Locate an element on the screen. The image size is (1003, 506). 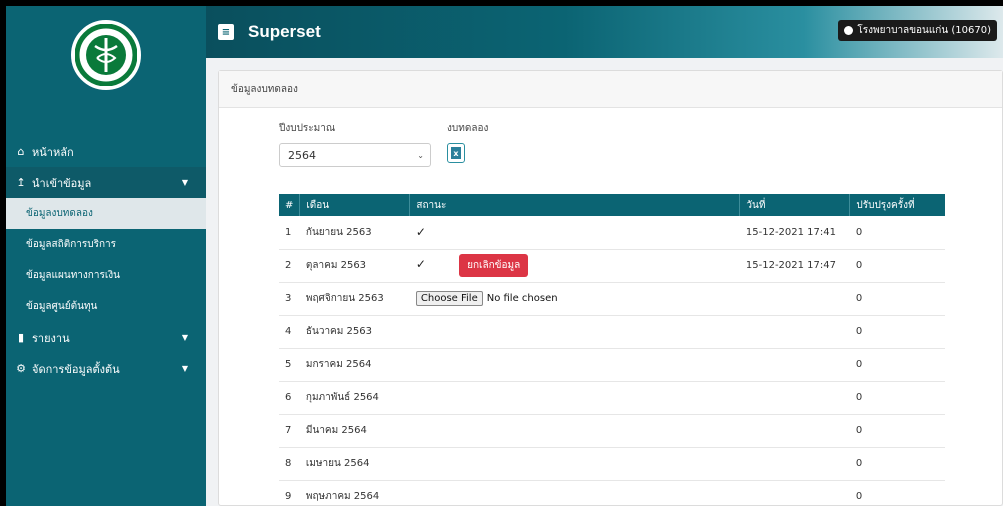
table-row: 9 พฤษภาคม 2564 0 is located at coordinates (612, 493).